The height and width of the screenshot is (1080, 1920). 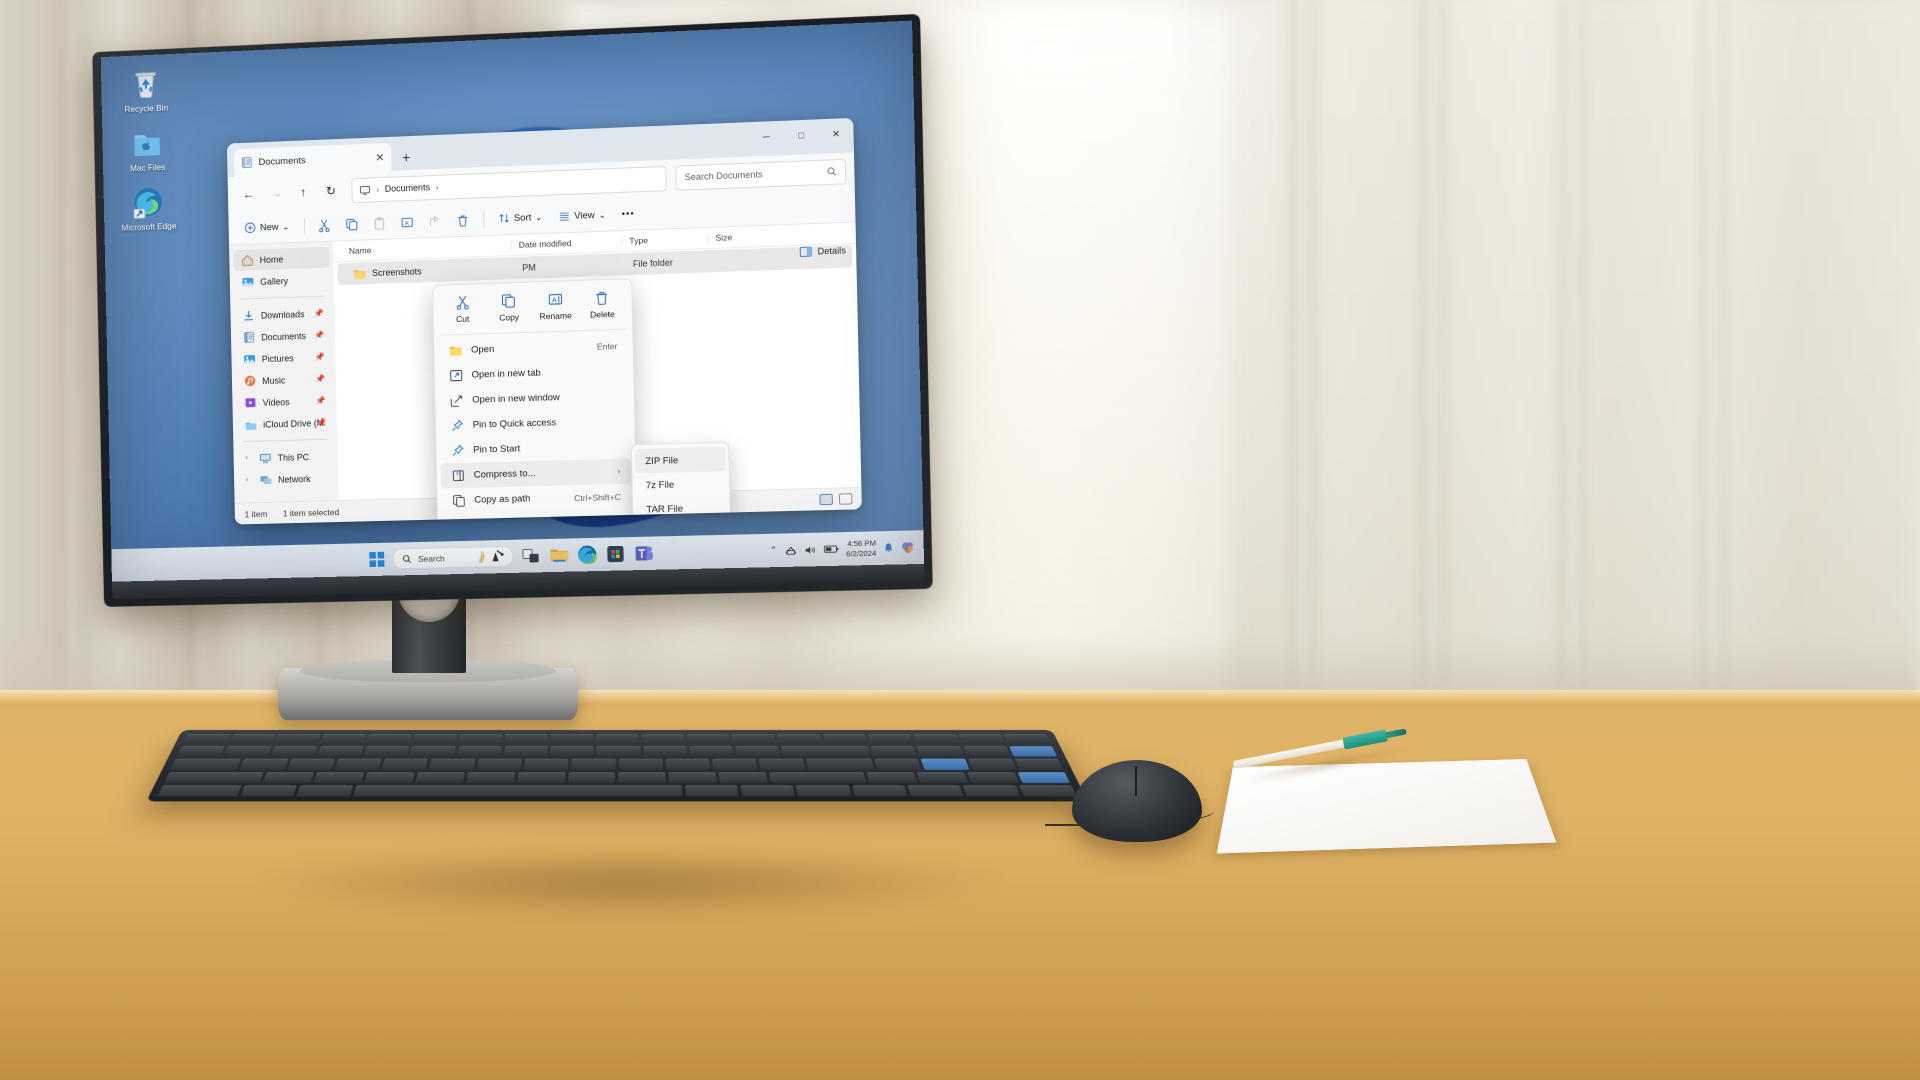 I want to click on taskbar-app-file-explorer, so click(x=559, y=556).